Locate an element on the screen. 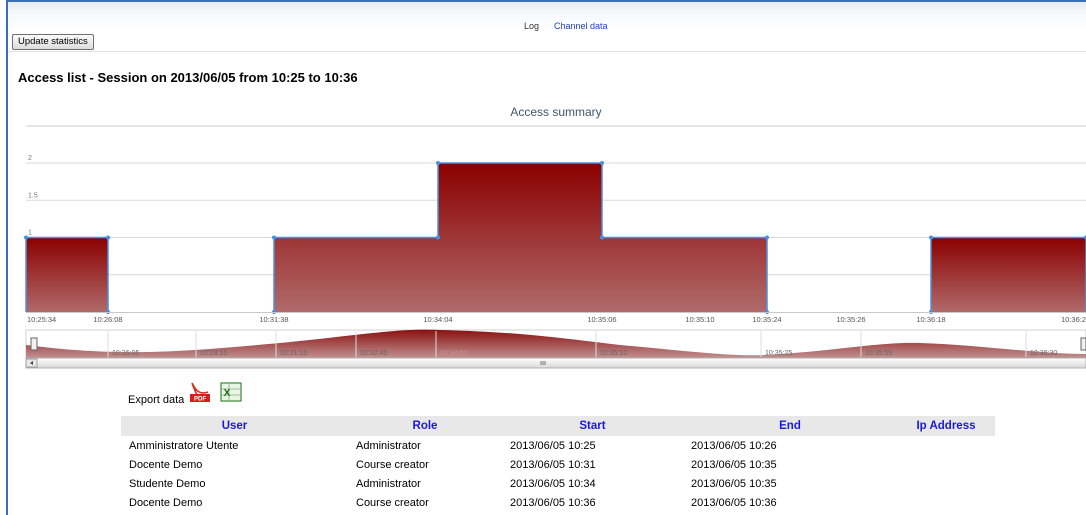 This screenshot has width=1086, height=515. column-header-role: Role is located at coordinates (425, 426).